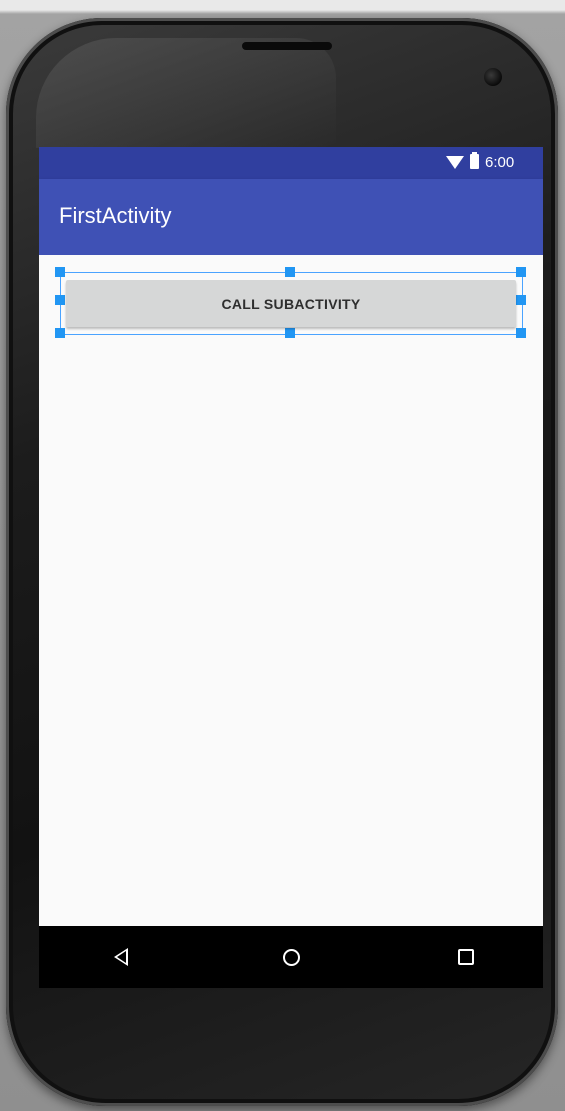 This screenshot has width=565, height=1111. I want to click on call-subactivity-button: CALL SUBACTIVITY, so click(291, 303).